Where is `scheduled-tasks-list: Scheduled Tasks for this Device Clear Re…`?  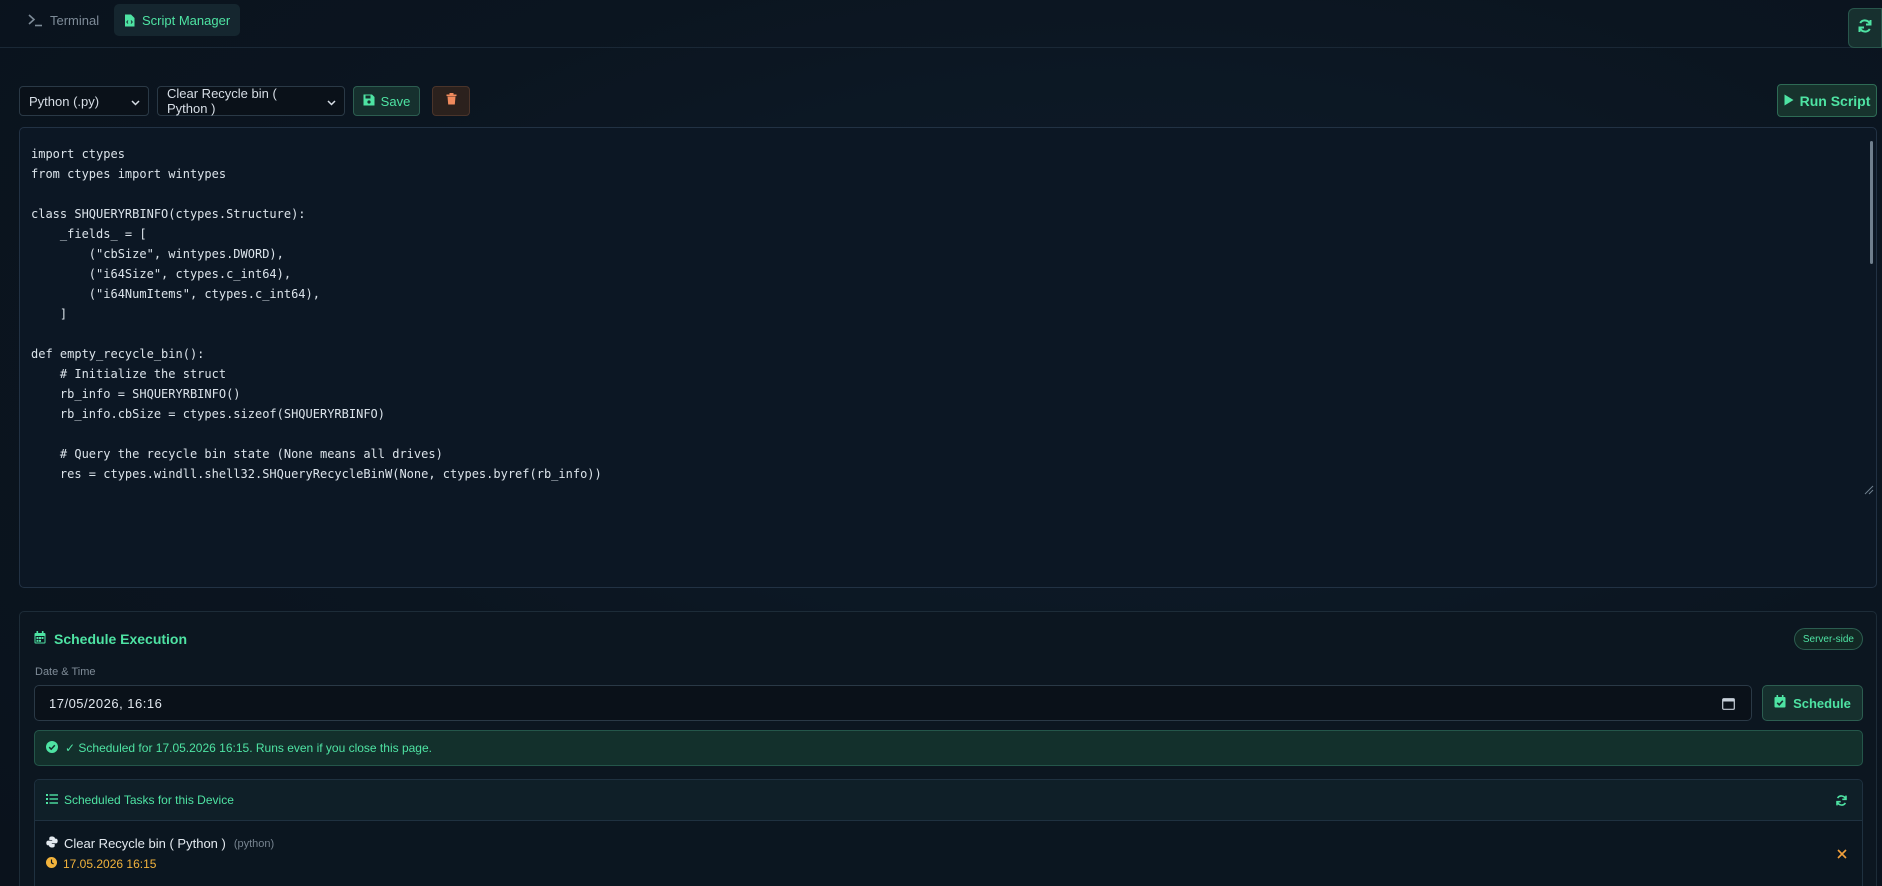
scheduled-tasks-list: Scheduled Tasks for this Device Clear Re… is located at coordinates (948, 832).